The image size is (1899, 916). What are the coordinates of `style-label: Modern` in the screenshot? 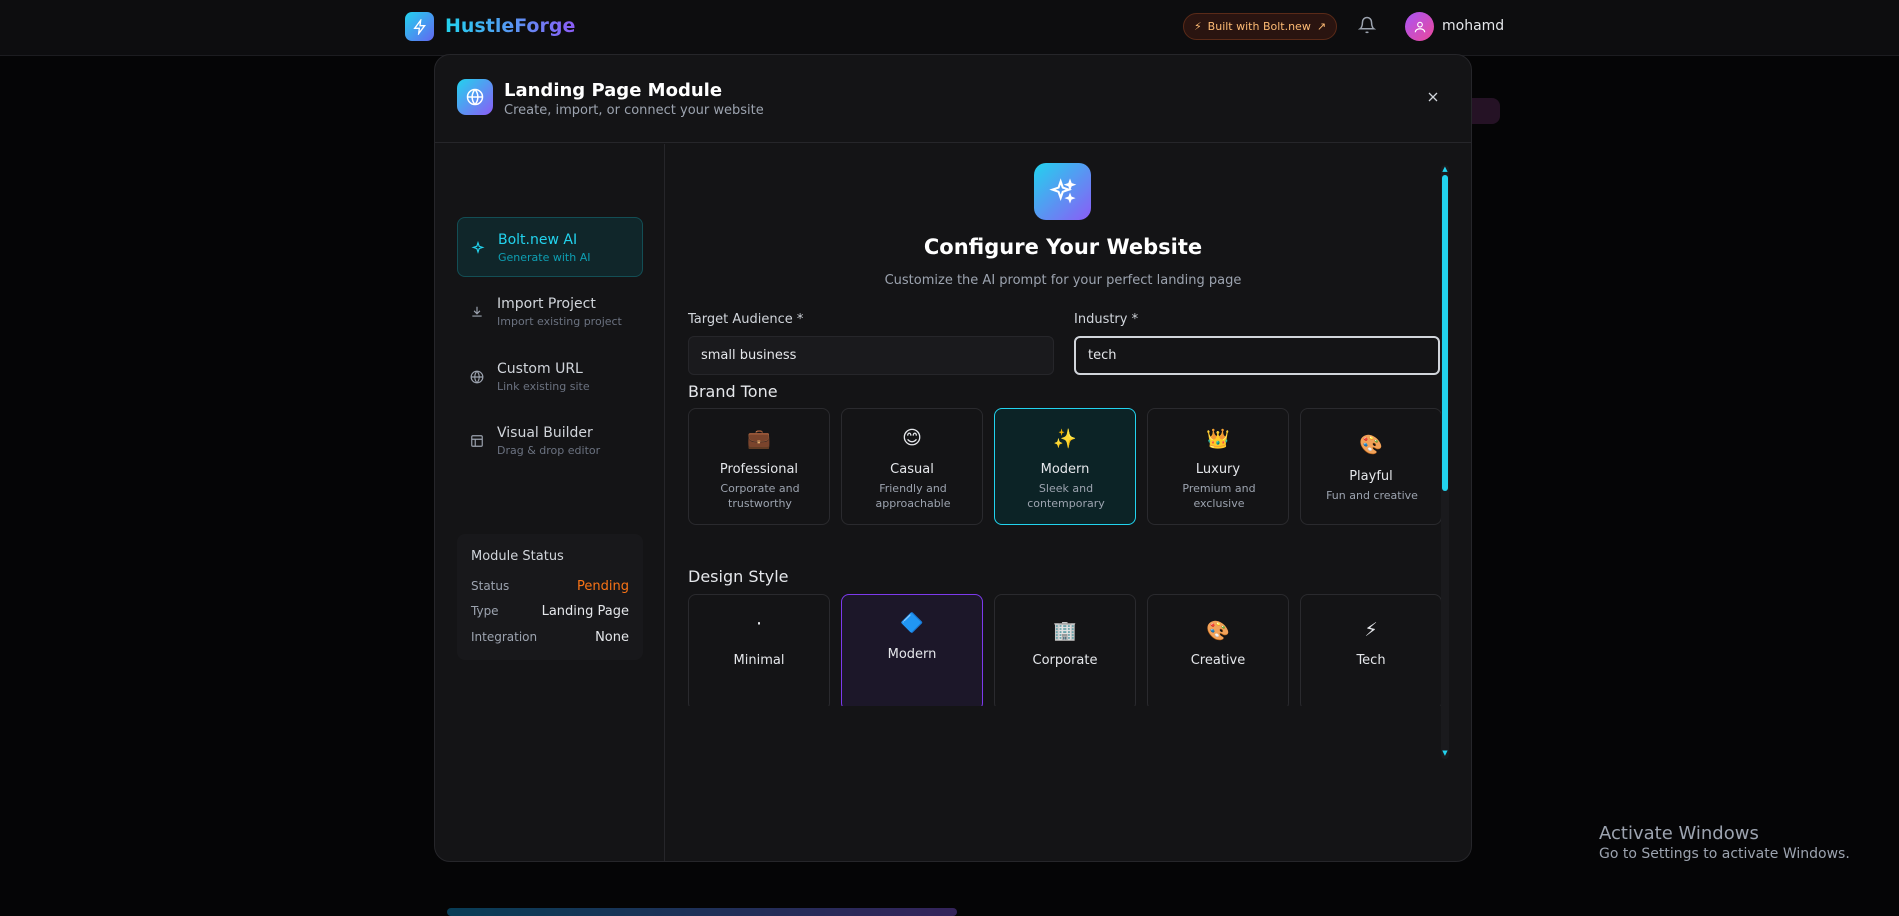 It's located at (912, 654).